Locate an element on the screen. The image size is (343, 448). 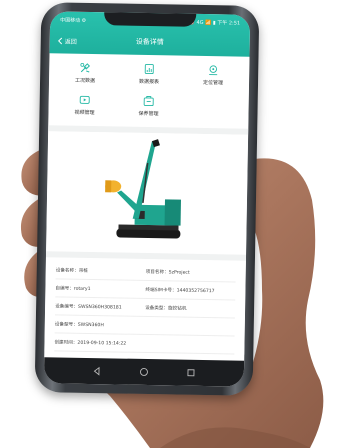
tools-icon is located at coordinates (85, 67).